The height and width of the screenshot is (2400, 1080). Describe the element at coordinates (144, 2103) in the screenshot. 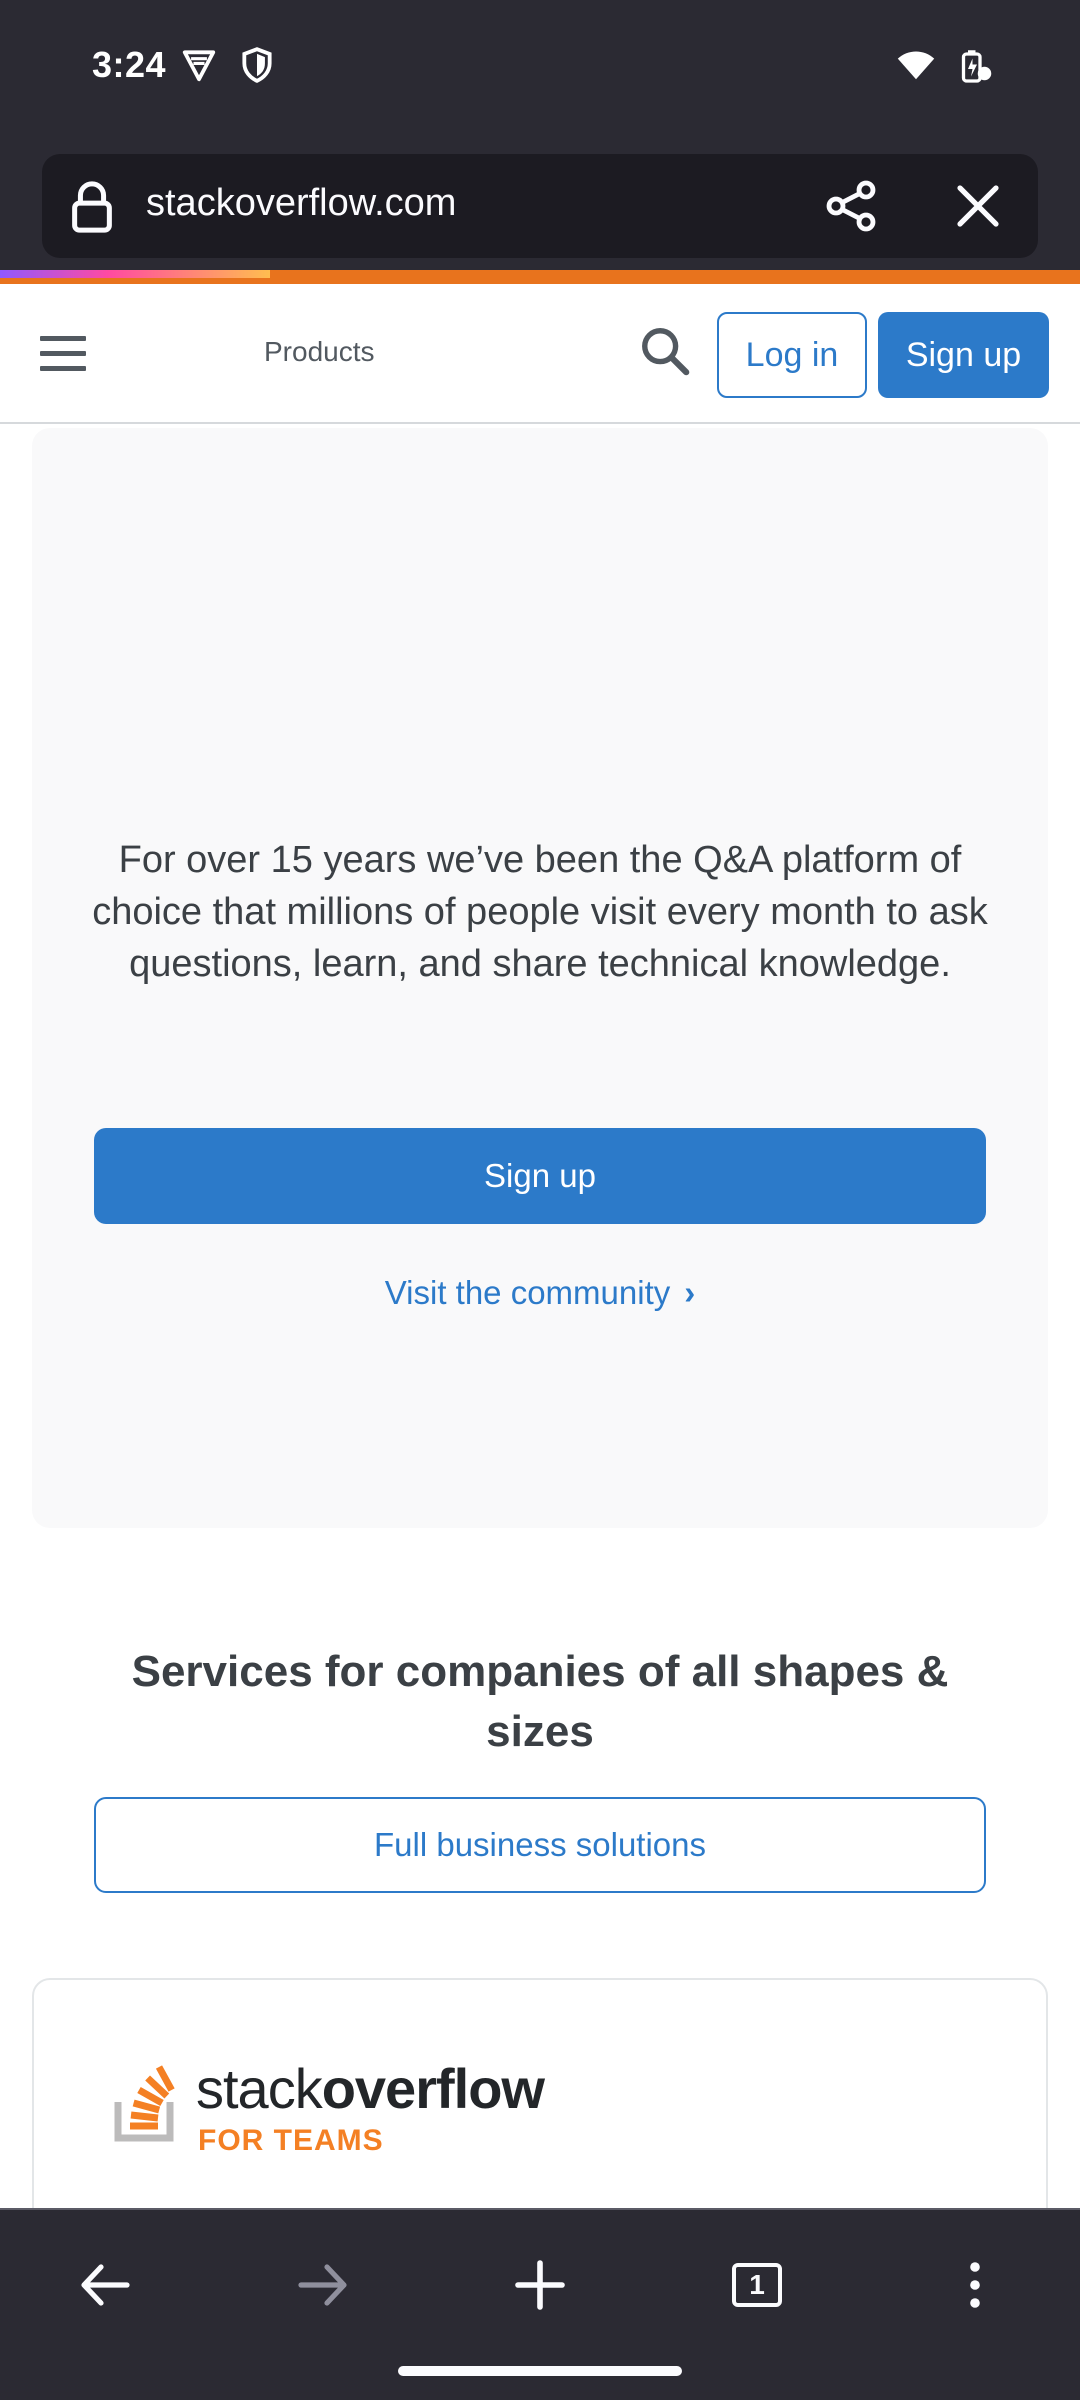

I see `stack-overflow-teams-logo-icon` at that location.